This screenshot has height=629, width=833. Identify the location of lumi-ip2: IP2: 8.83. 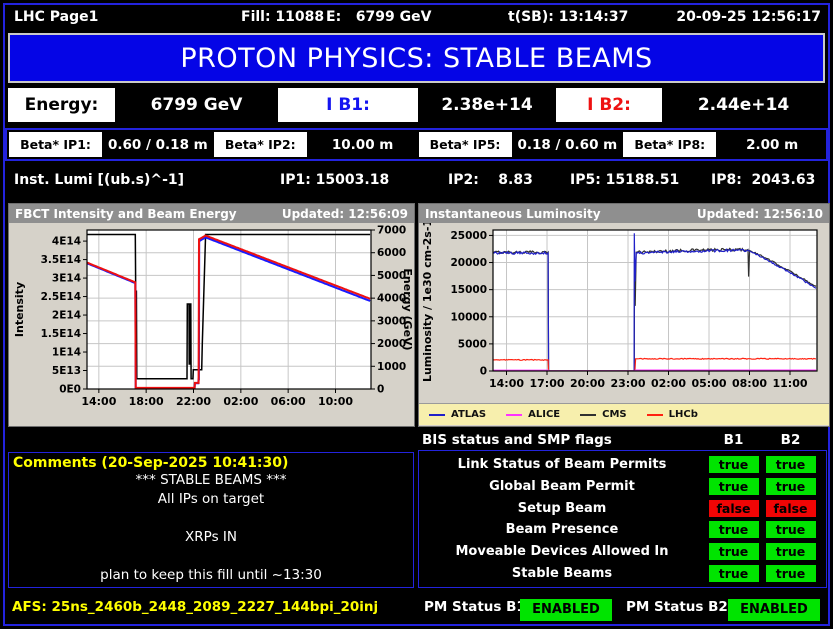
(490, 180).